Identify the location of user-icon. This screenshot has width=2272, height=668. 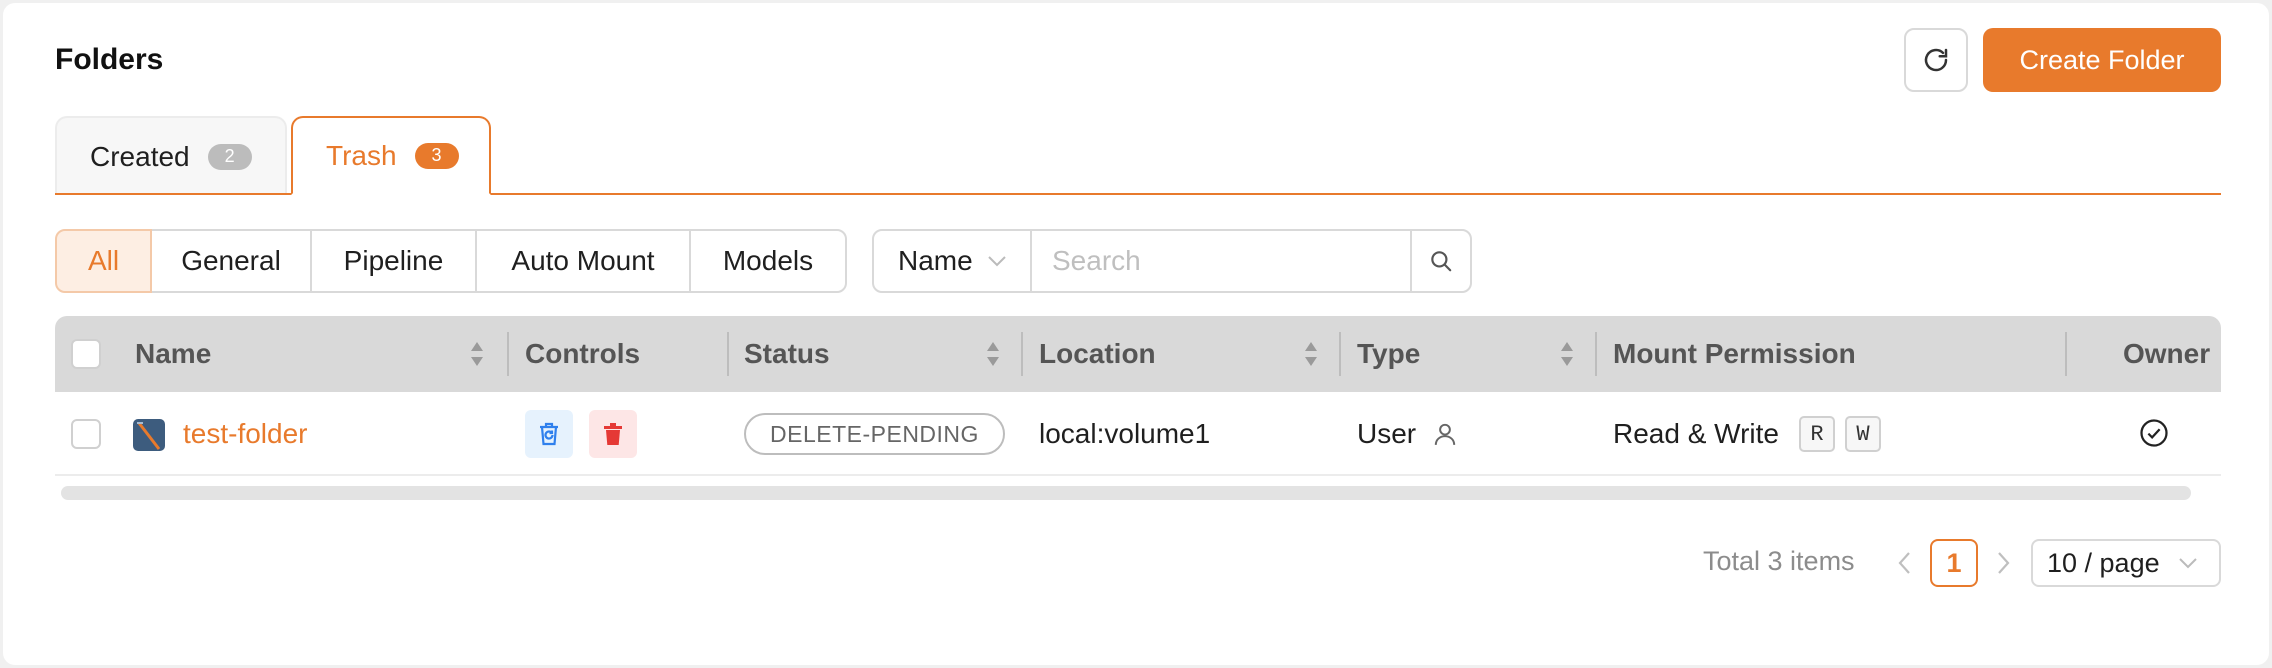
(1445, 434).